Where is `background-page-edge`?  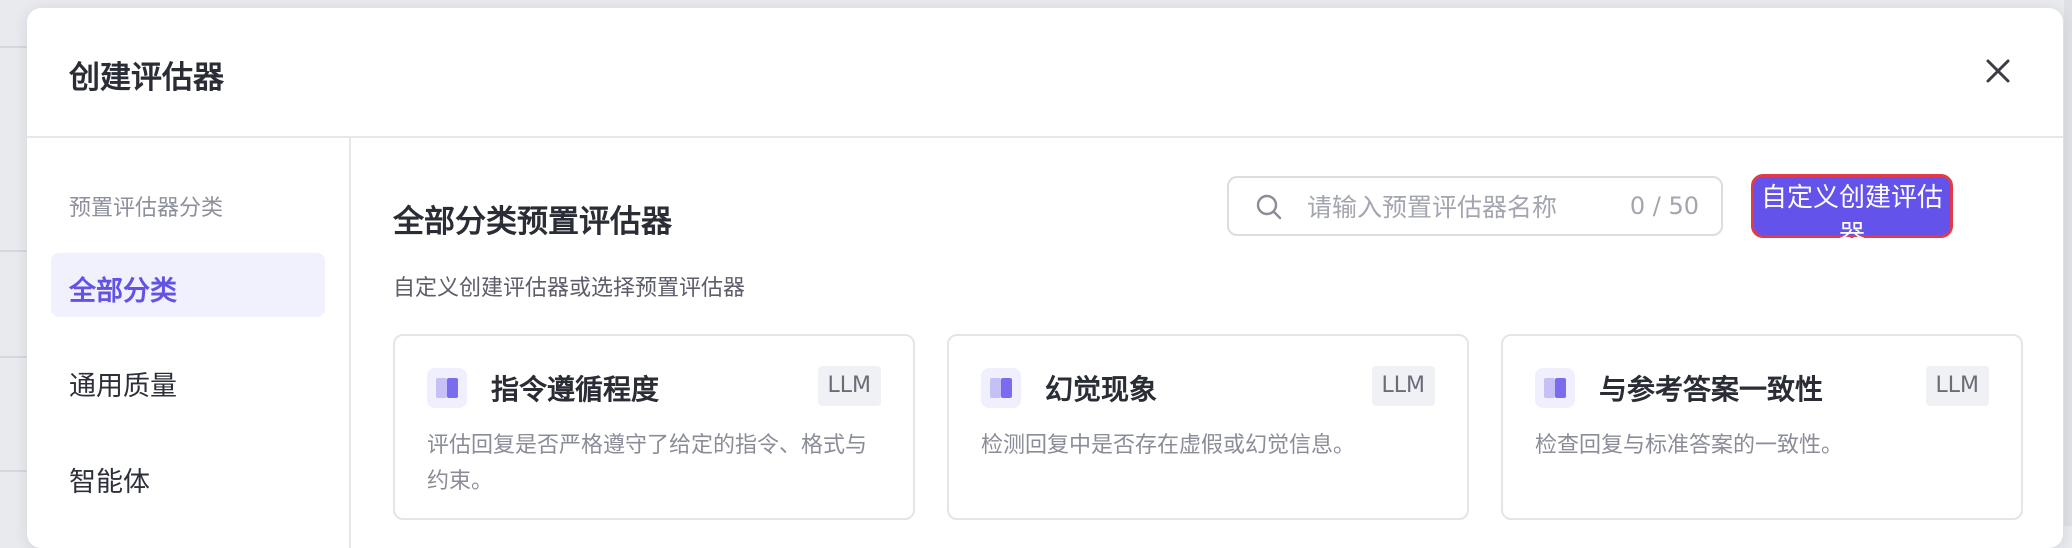 background-page-edge is located at coordinates (2068, 263).